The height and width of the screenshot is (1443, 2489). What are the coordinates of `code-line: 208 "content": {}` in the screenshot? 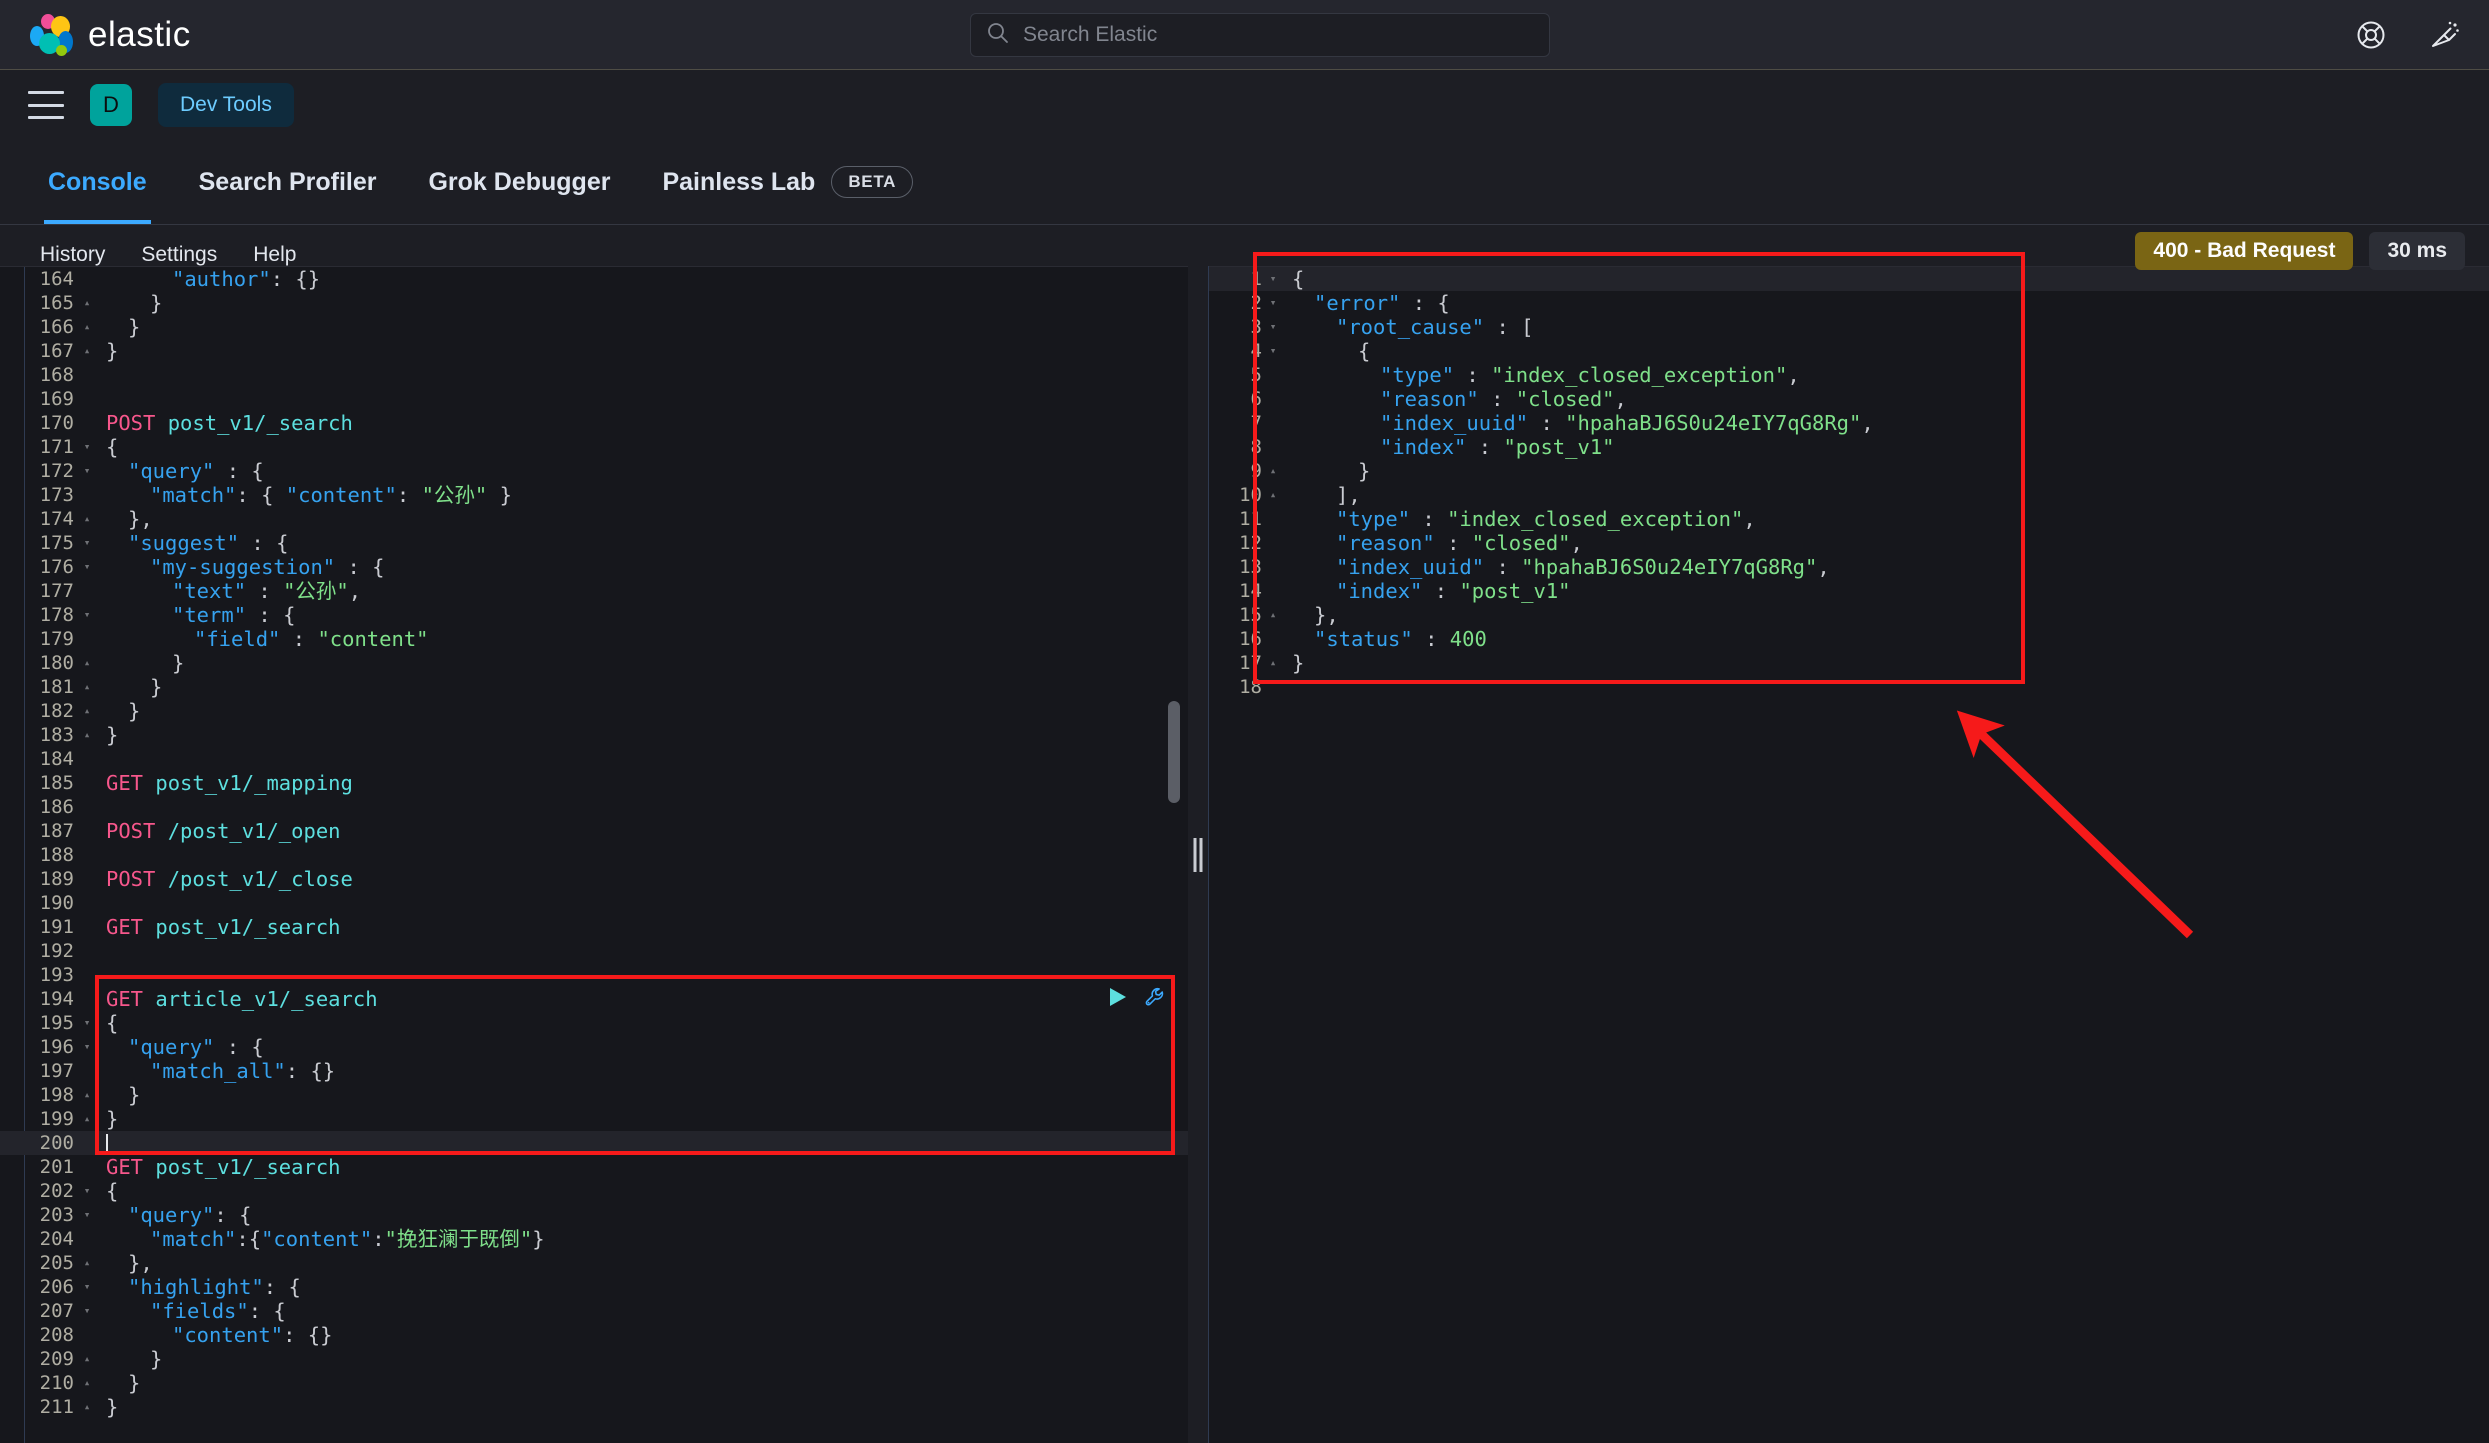 It's located at (594, 1335).